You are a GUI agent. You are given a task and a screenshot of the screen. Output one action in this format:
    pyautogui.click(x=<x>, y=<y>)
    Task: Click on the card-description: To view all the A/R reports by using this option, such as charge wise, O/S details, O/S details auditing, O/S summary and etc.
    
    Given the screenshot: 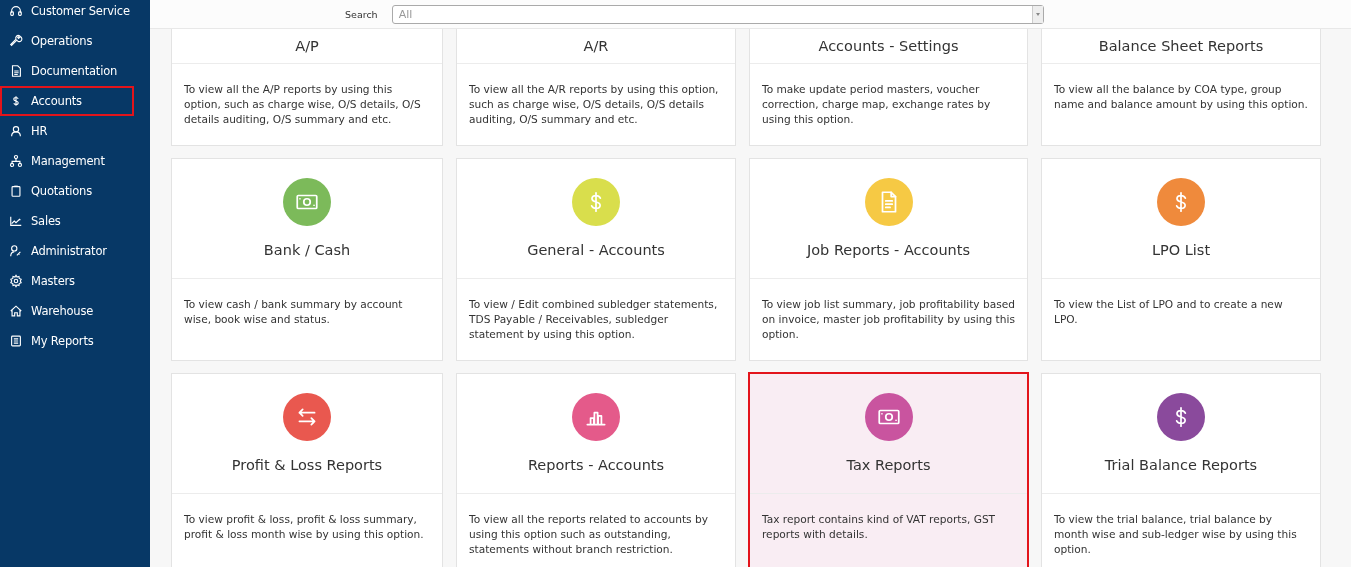 What is the action you would take?
    pyautogui.click(x=594, y=104)
    